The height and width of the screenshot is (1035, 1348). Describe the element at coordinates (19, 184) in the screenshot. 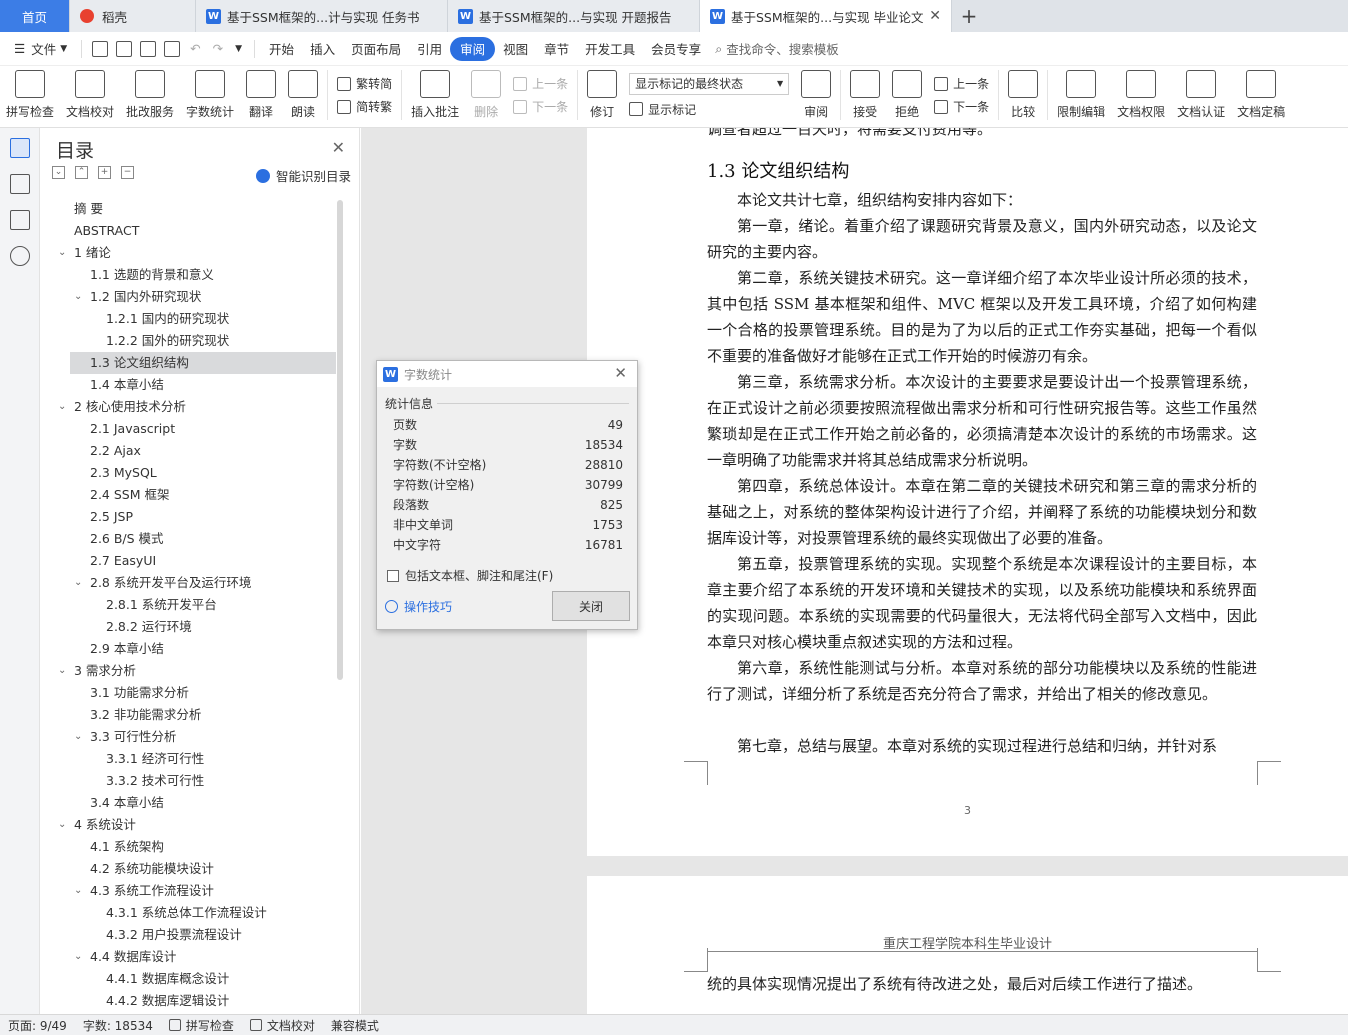

I see `chapter-nav-icon` at that location.